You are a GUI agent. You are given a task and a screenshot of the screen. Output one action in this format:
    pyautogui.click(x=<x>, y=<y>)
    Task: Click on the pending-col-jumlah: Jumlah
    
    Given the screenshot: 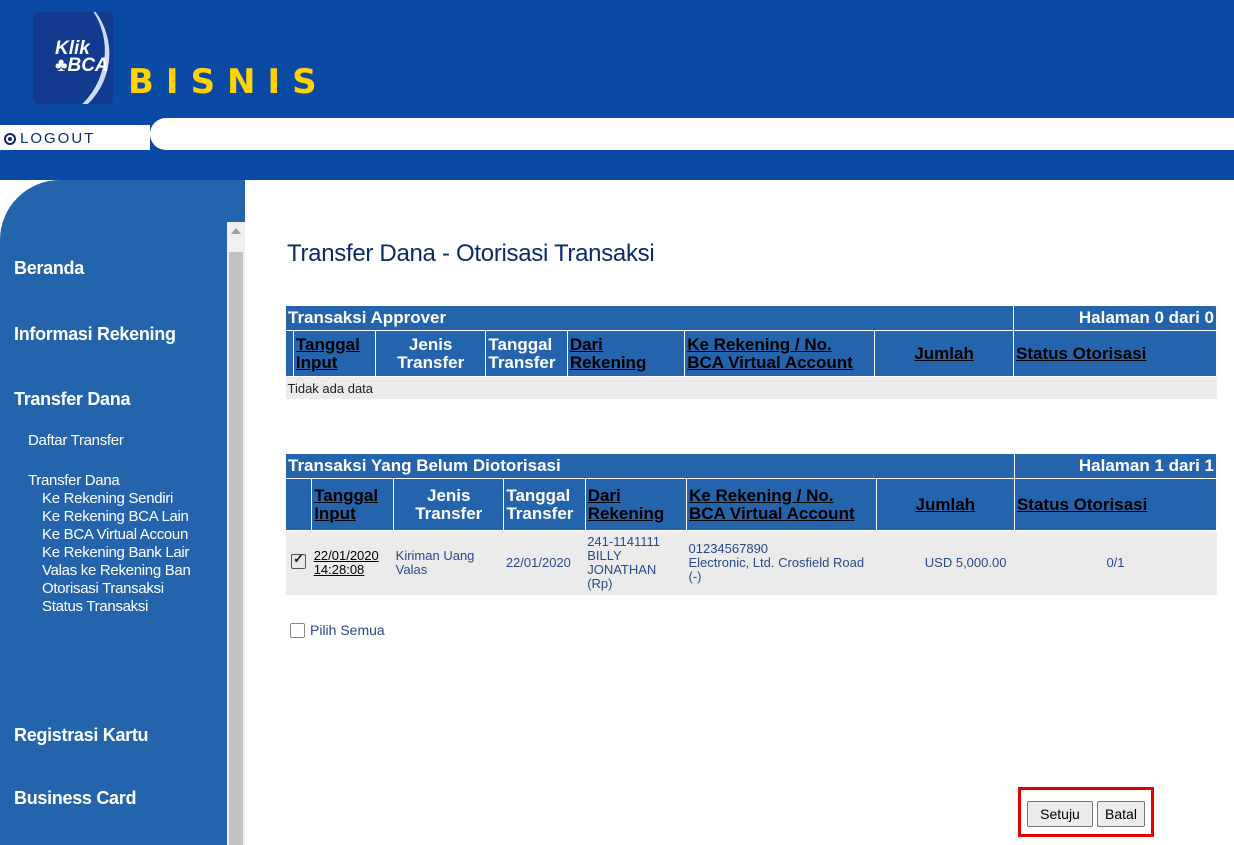 What is the action you would take?
    pyautogui.click(x=945, y=504)
    